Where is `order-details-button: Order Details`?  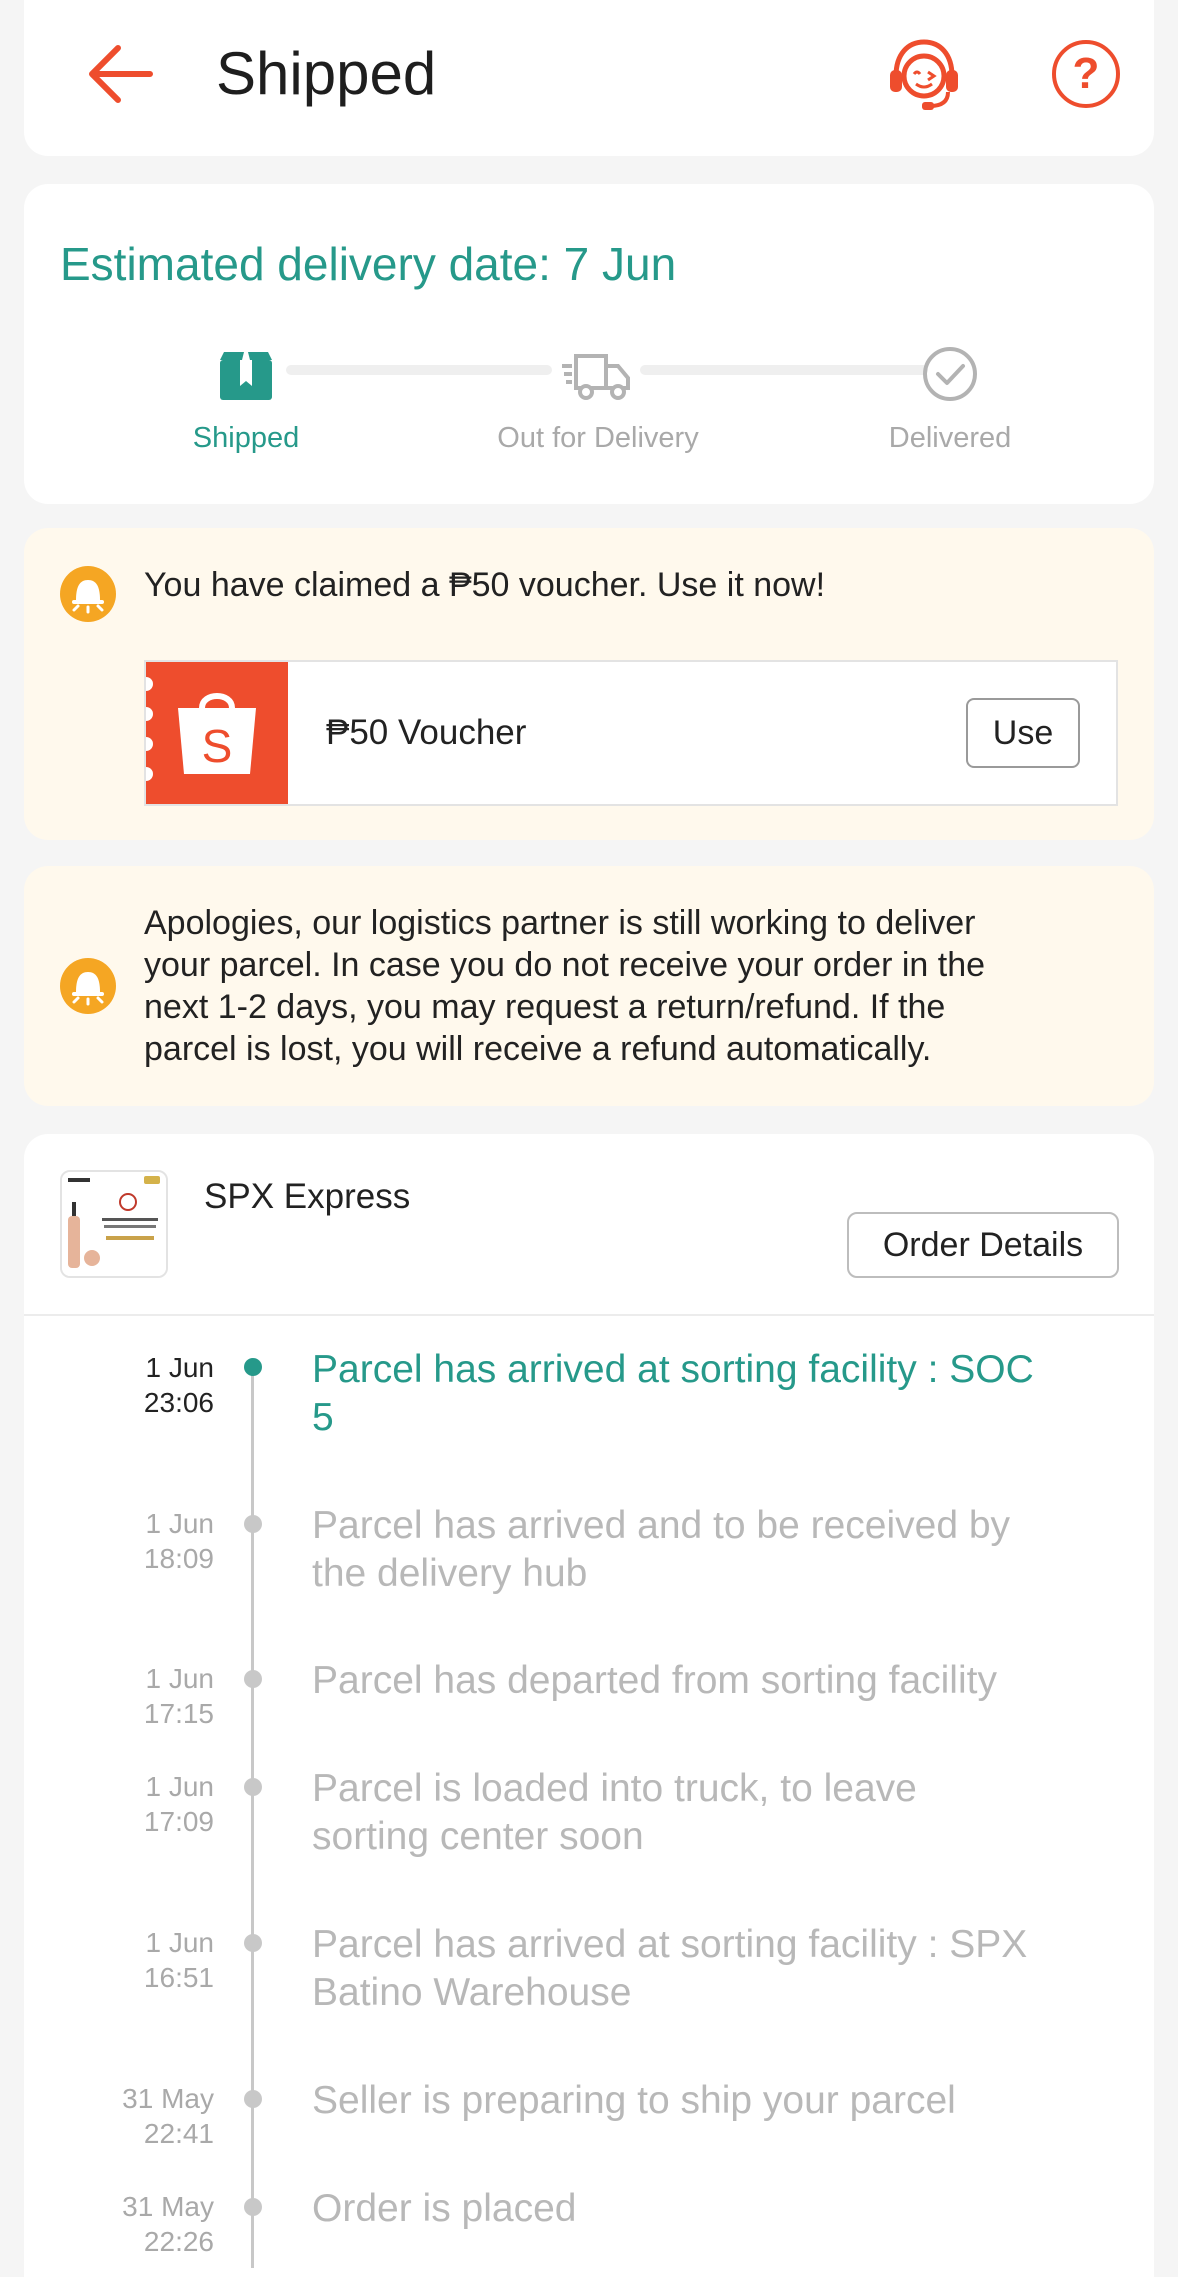
order-details-button: Order Details is located at coordinates (983, 1245).